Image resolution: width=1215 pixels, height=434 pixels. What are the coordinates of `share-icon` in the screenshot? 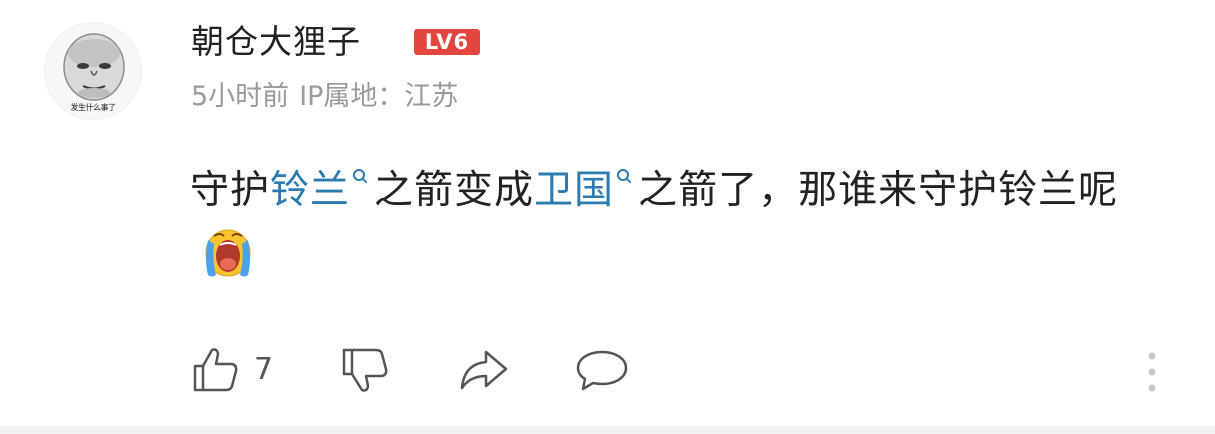 It's located at (484, 370).